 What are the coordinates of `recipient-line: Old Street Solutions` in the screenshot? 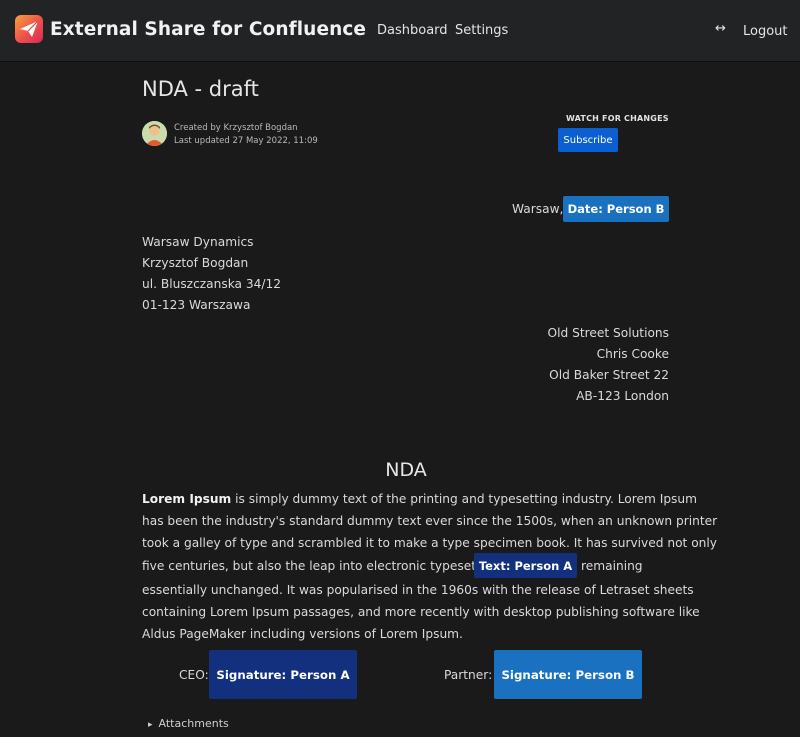 It's located at (608, 333).